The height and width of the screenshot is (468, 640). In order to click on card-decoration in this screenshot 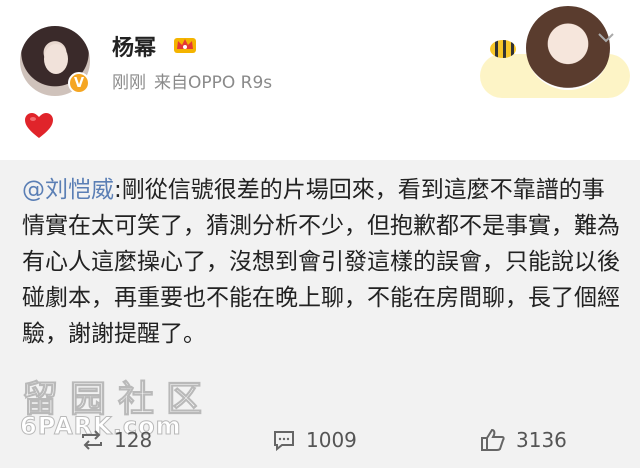, I will do `click(555, 52)`.